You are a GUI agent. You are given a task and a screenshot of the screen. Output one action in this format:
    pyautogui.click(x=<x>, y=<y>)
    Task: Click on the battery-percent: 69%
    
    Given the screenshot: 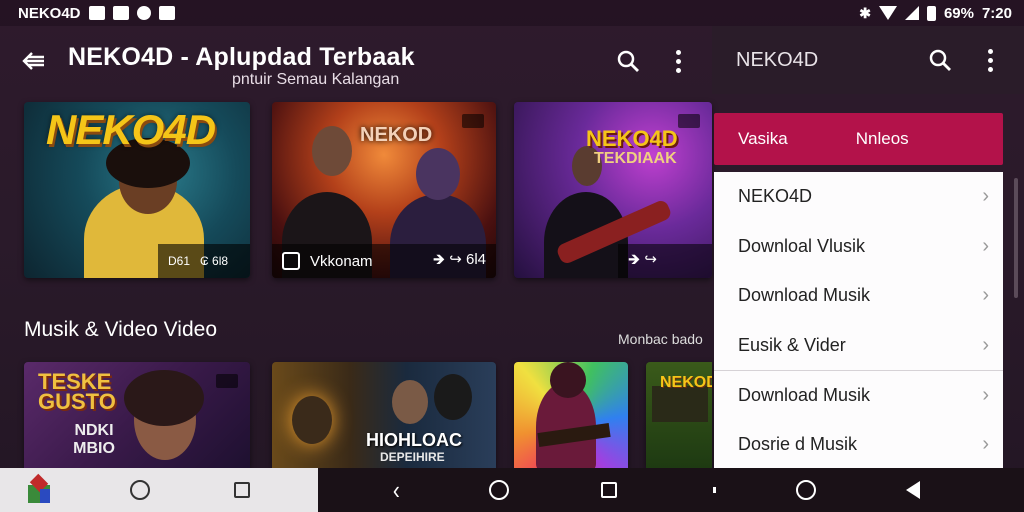 What is the action you would take?
    pyautogui.click(x=958, y=13)
    